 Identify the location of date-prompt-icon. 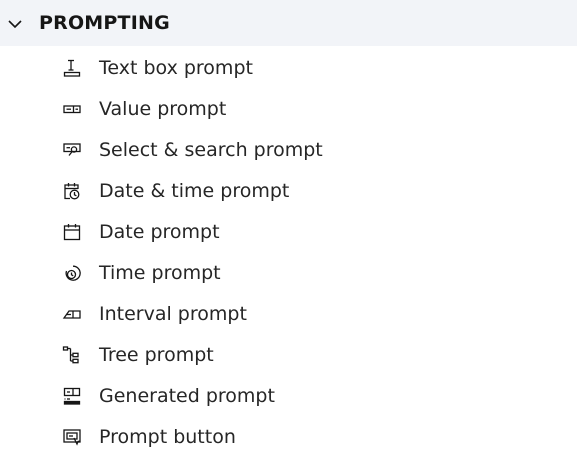
(72, 232).